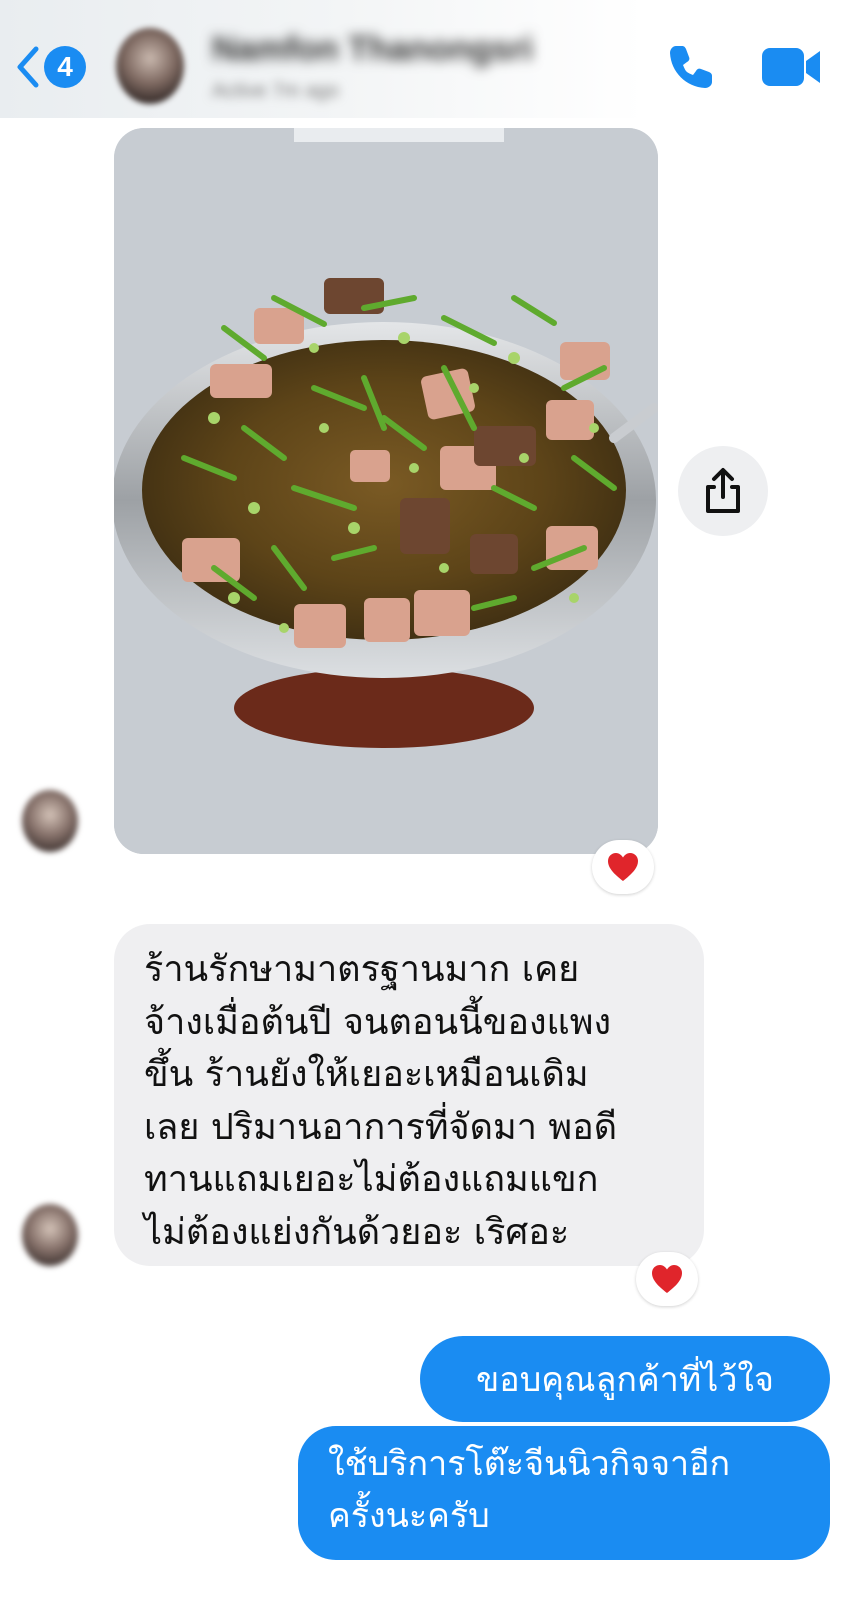 The image size is (860, 1600). I want to click on phone-icon, so click(691, 67).